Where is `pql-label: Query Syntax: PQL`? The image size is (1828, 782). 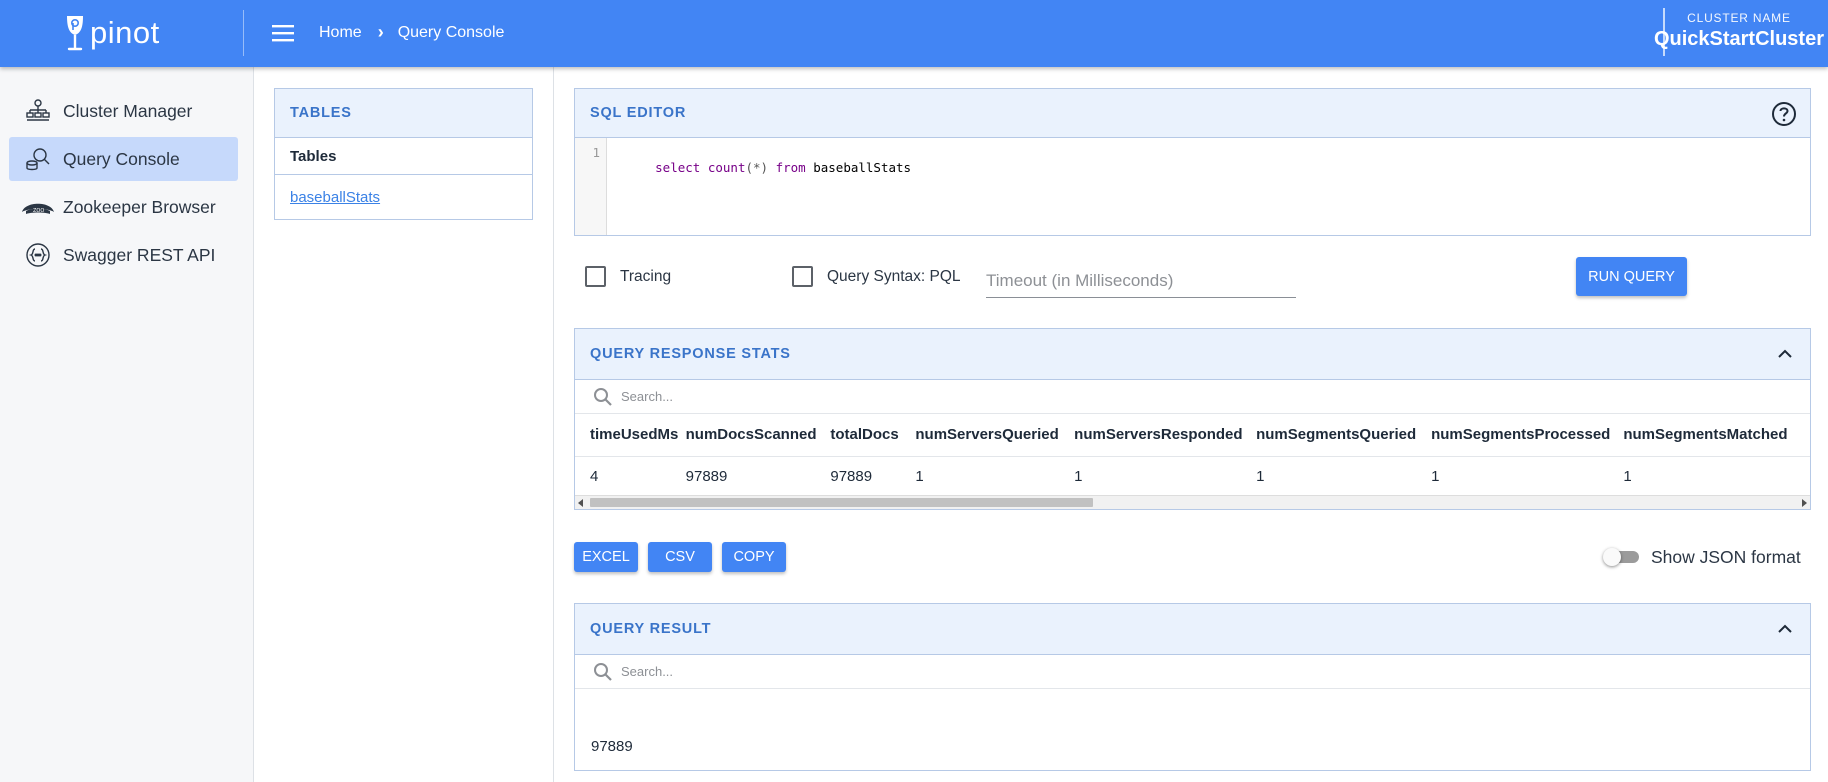
pql-label: Query Syntax: PQL is located at coordinates (894, 276).